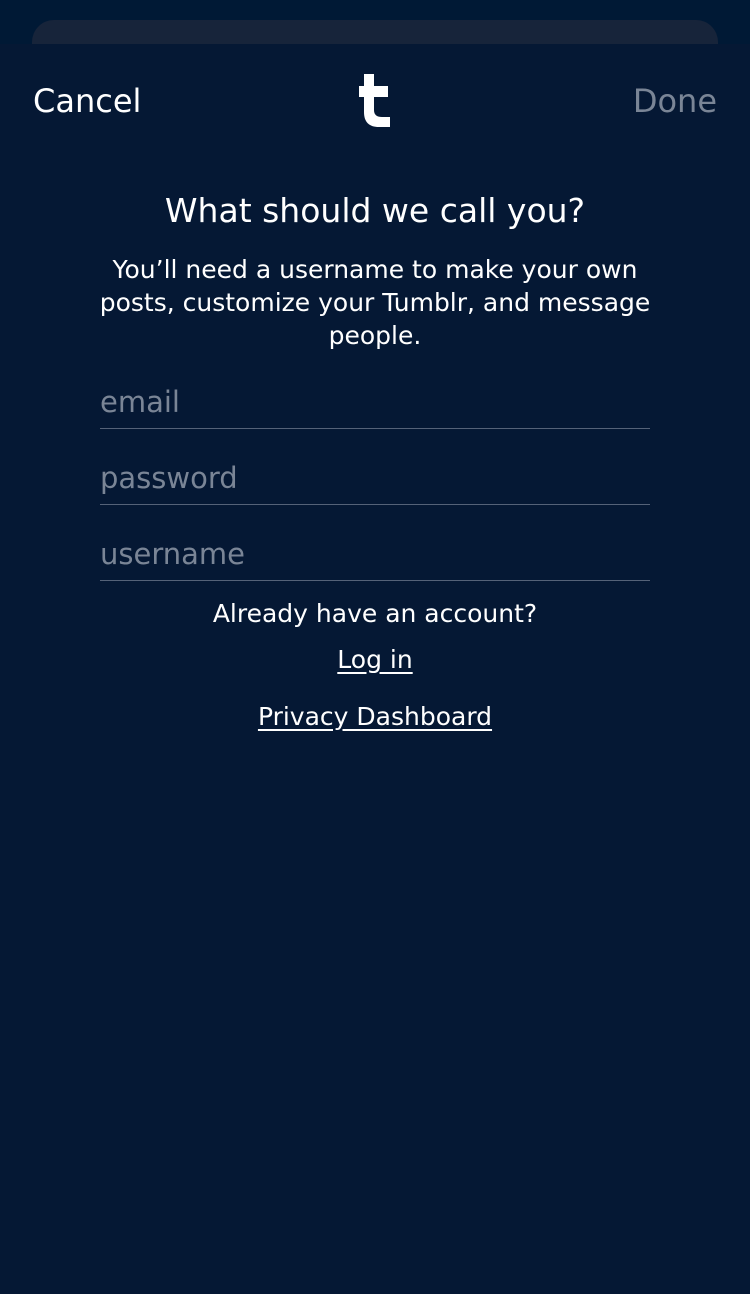  I want to click on login-link-row: Log in, so click(375, 660).